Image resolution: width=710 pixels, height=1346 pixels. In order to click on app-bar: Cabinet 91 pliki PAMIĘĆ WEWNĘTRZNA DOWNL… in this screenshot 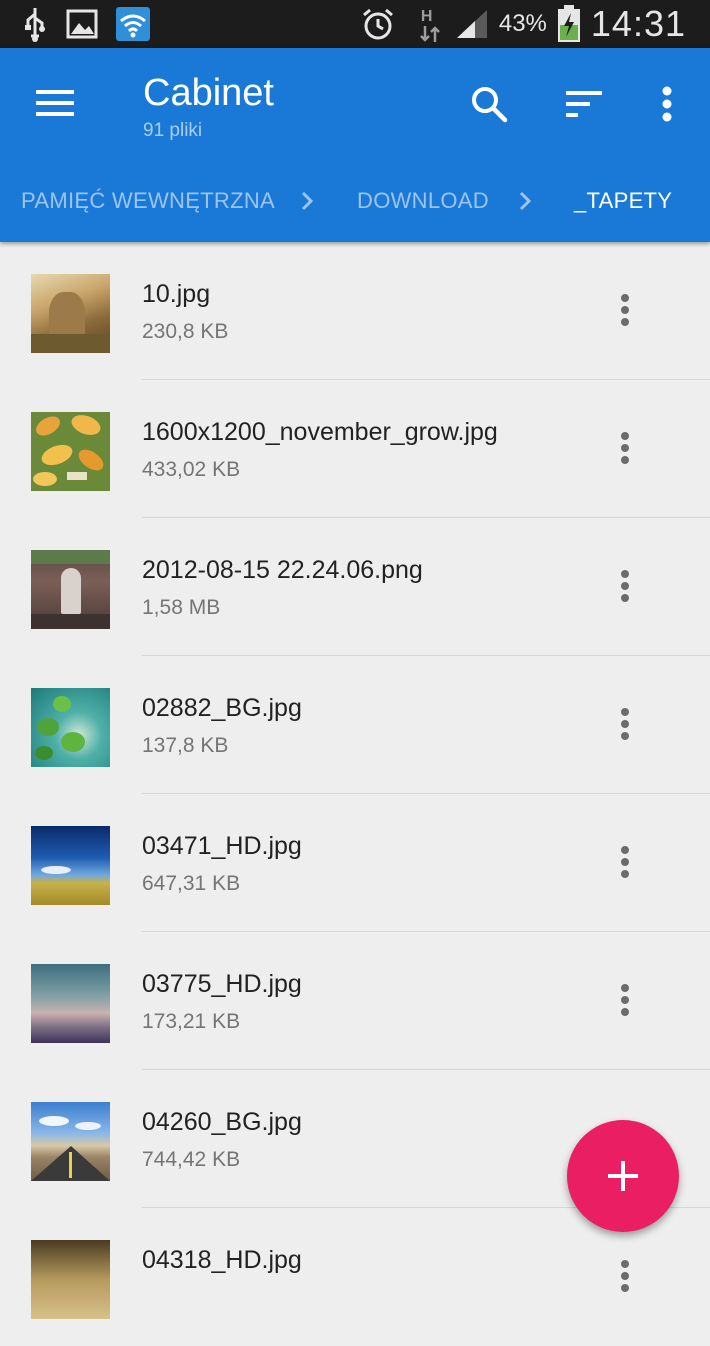, I will do `click(355, 145)`.